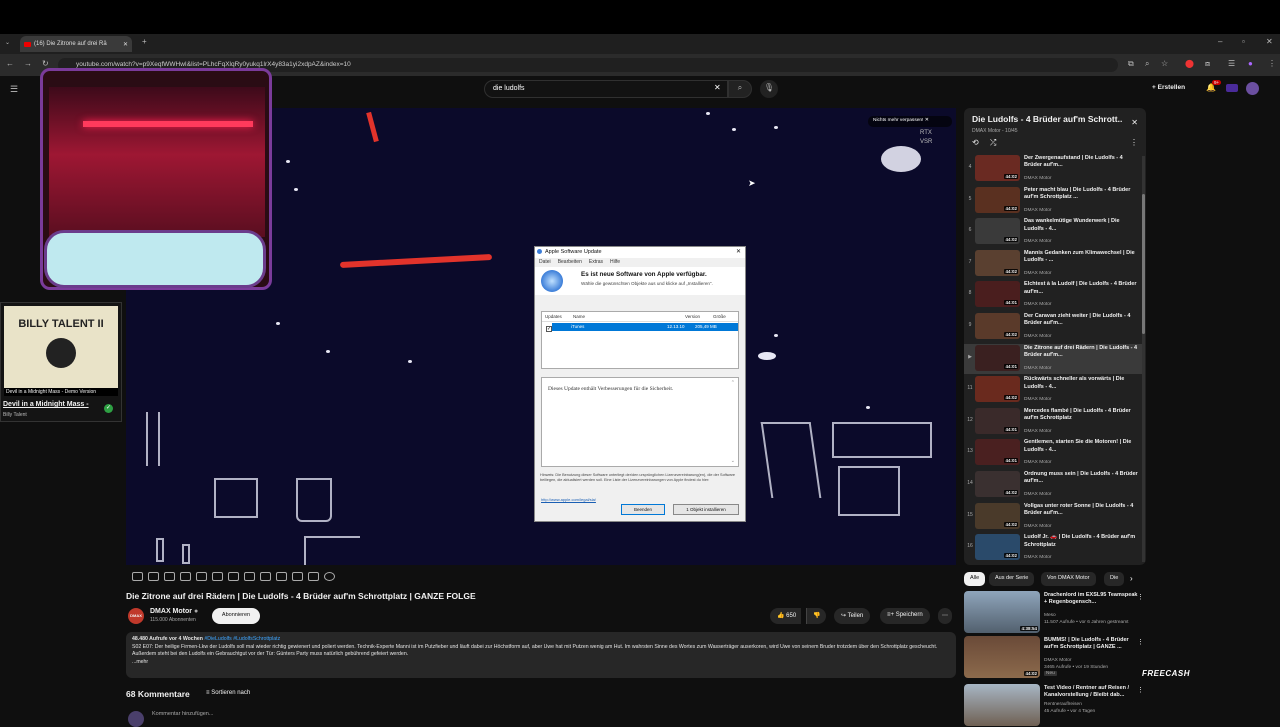  Describe the element at coordinates (185, 576) in the screenshot. I see `filter-icon` at that location.